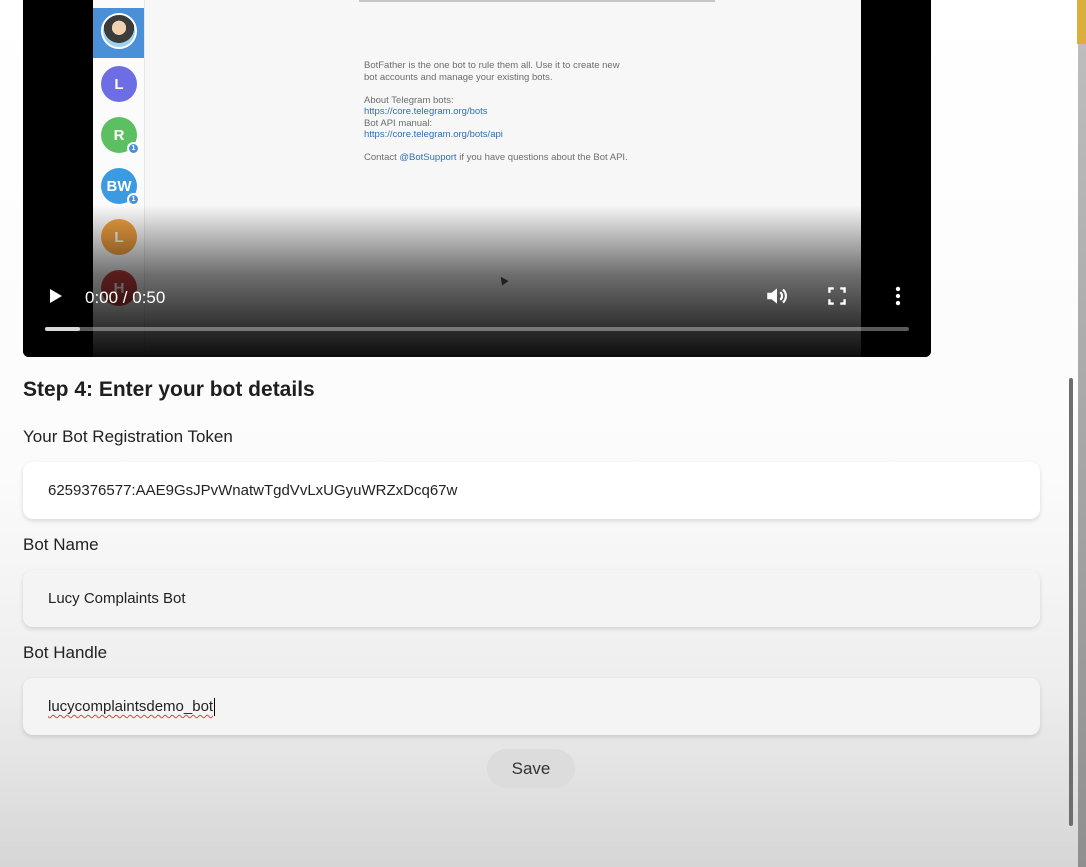 This screenshot has height=867, width=1086. I want to click on bot-handle-input: lucycomplaintsdemo_bot, so click(130, 706).